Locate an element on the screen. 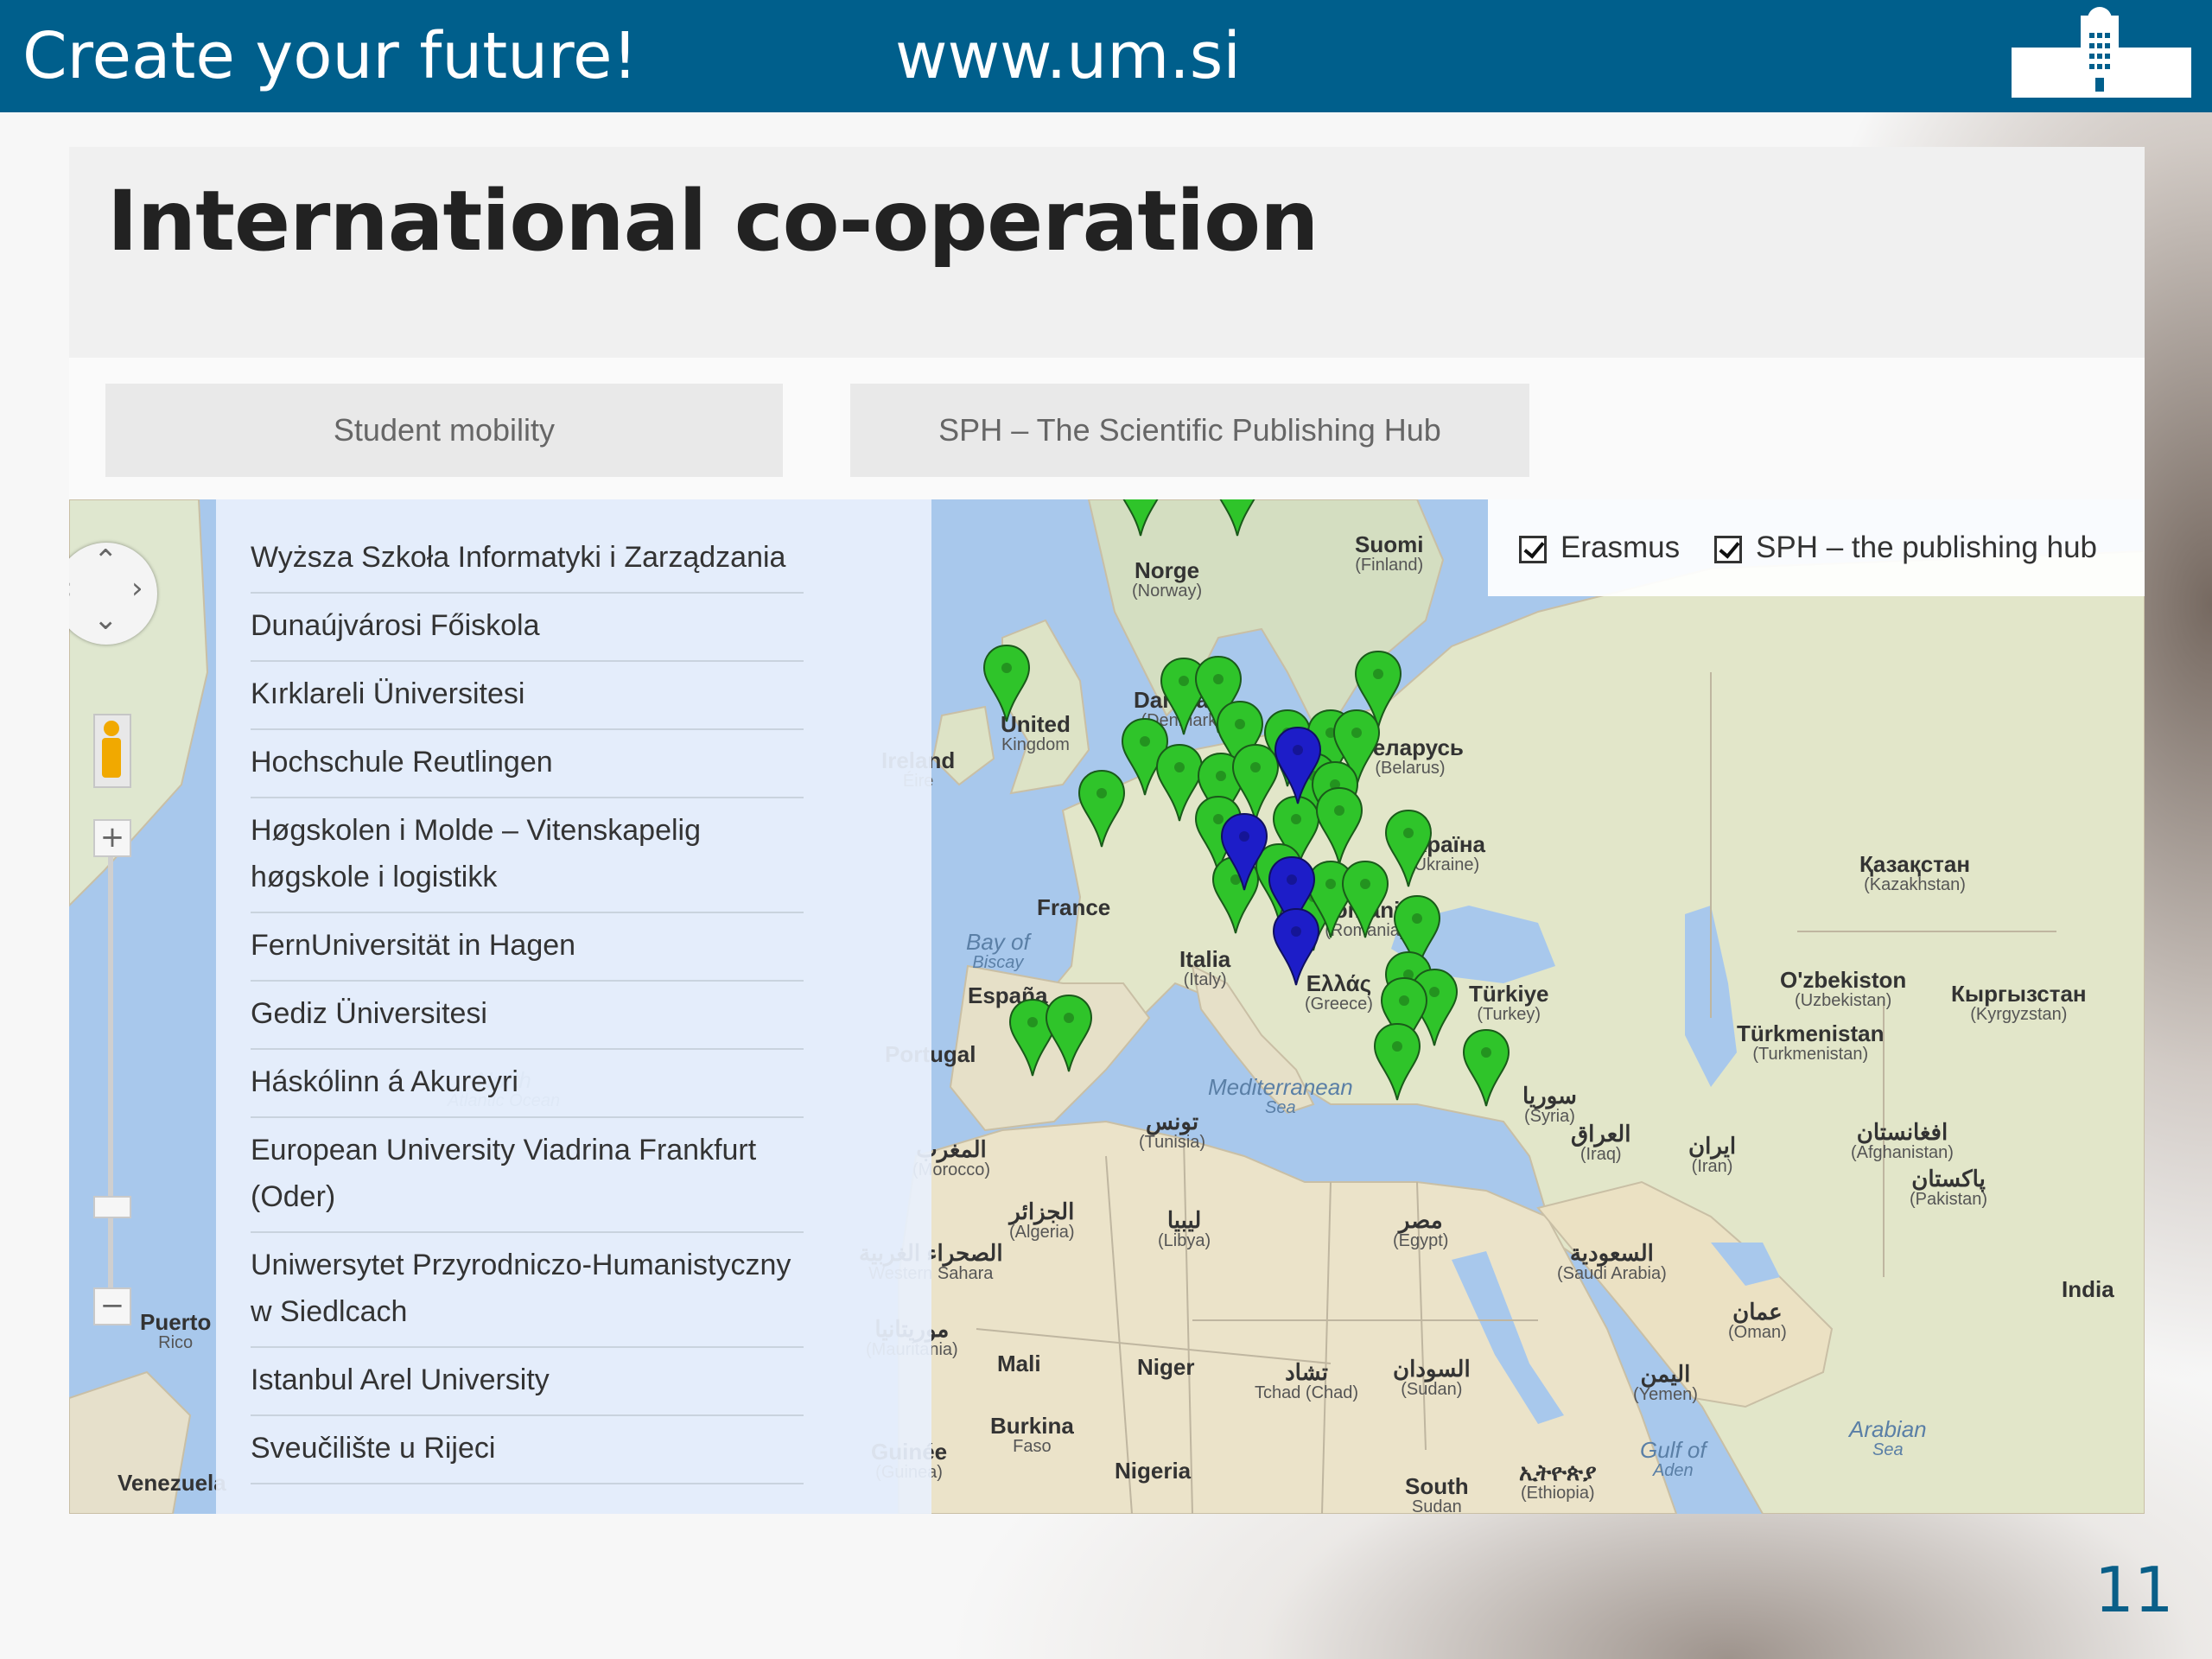 The height and width of the screenshot is (1659, 2212). university-list-item: Wyższa Szkoła Informatyki i Zarządzania is located at coordinates (527, 559).